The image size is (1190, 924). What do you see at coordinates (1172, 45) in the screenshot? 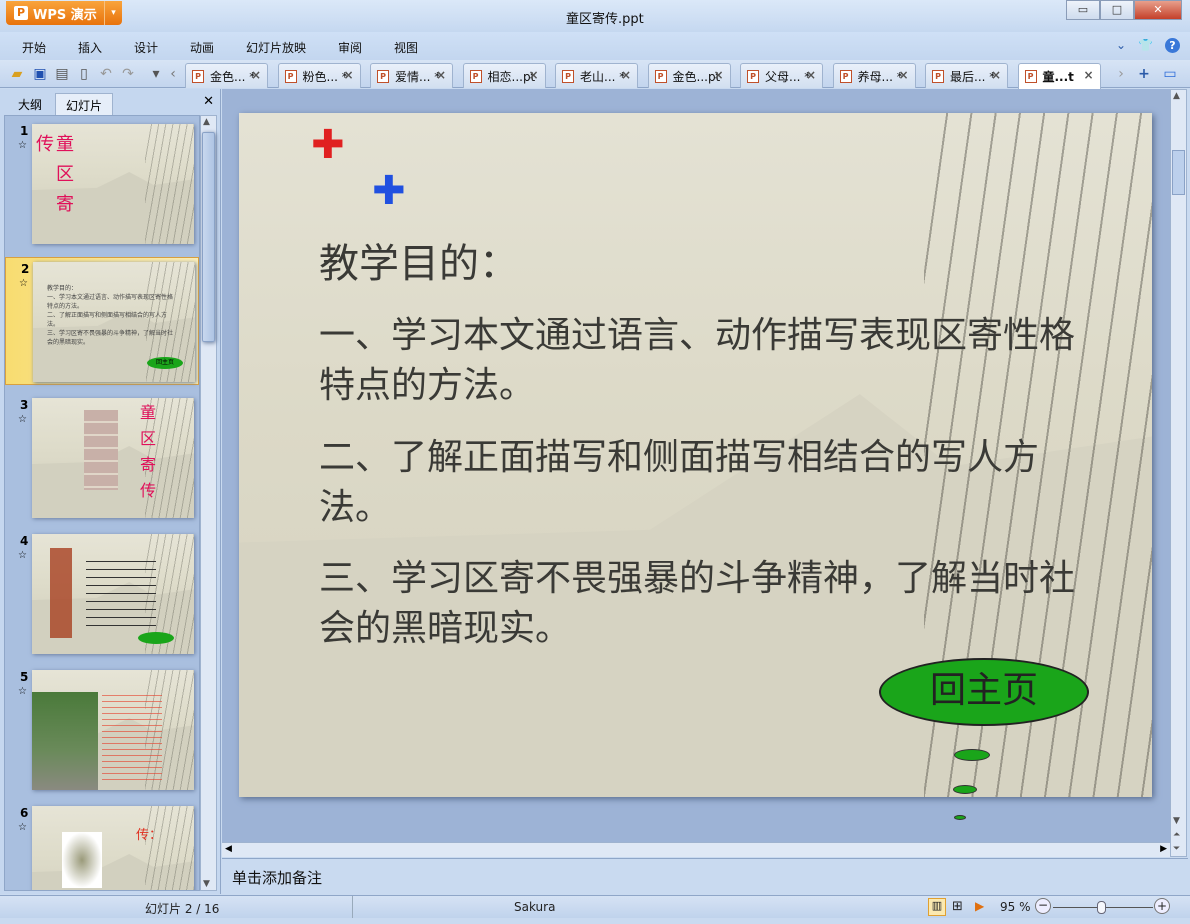
I see `help-icon: ?` at bounding box center [1172, 45].